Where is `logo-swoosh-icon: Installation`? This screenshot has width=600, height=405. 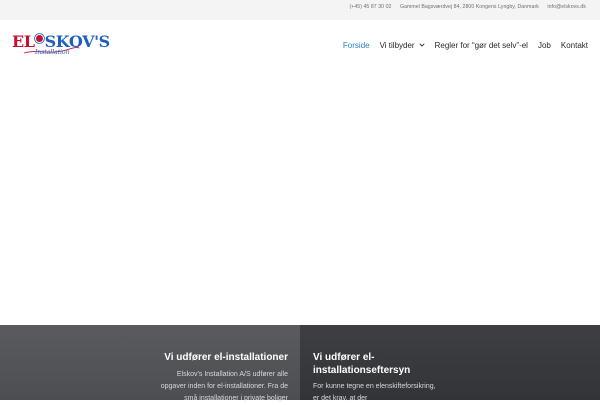 logo-swoosh-icon: Installation is located at coordinates (51, 51).